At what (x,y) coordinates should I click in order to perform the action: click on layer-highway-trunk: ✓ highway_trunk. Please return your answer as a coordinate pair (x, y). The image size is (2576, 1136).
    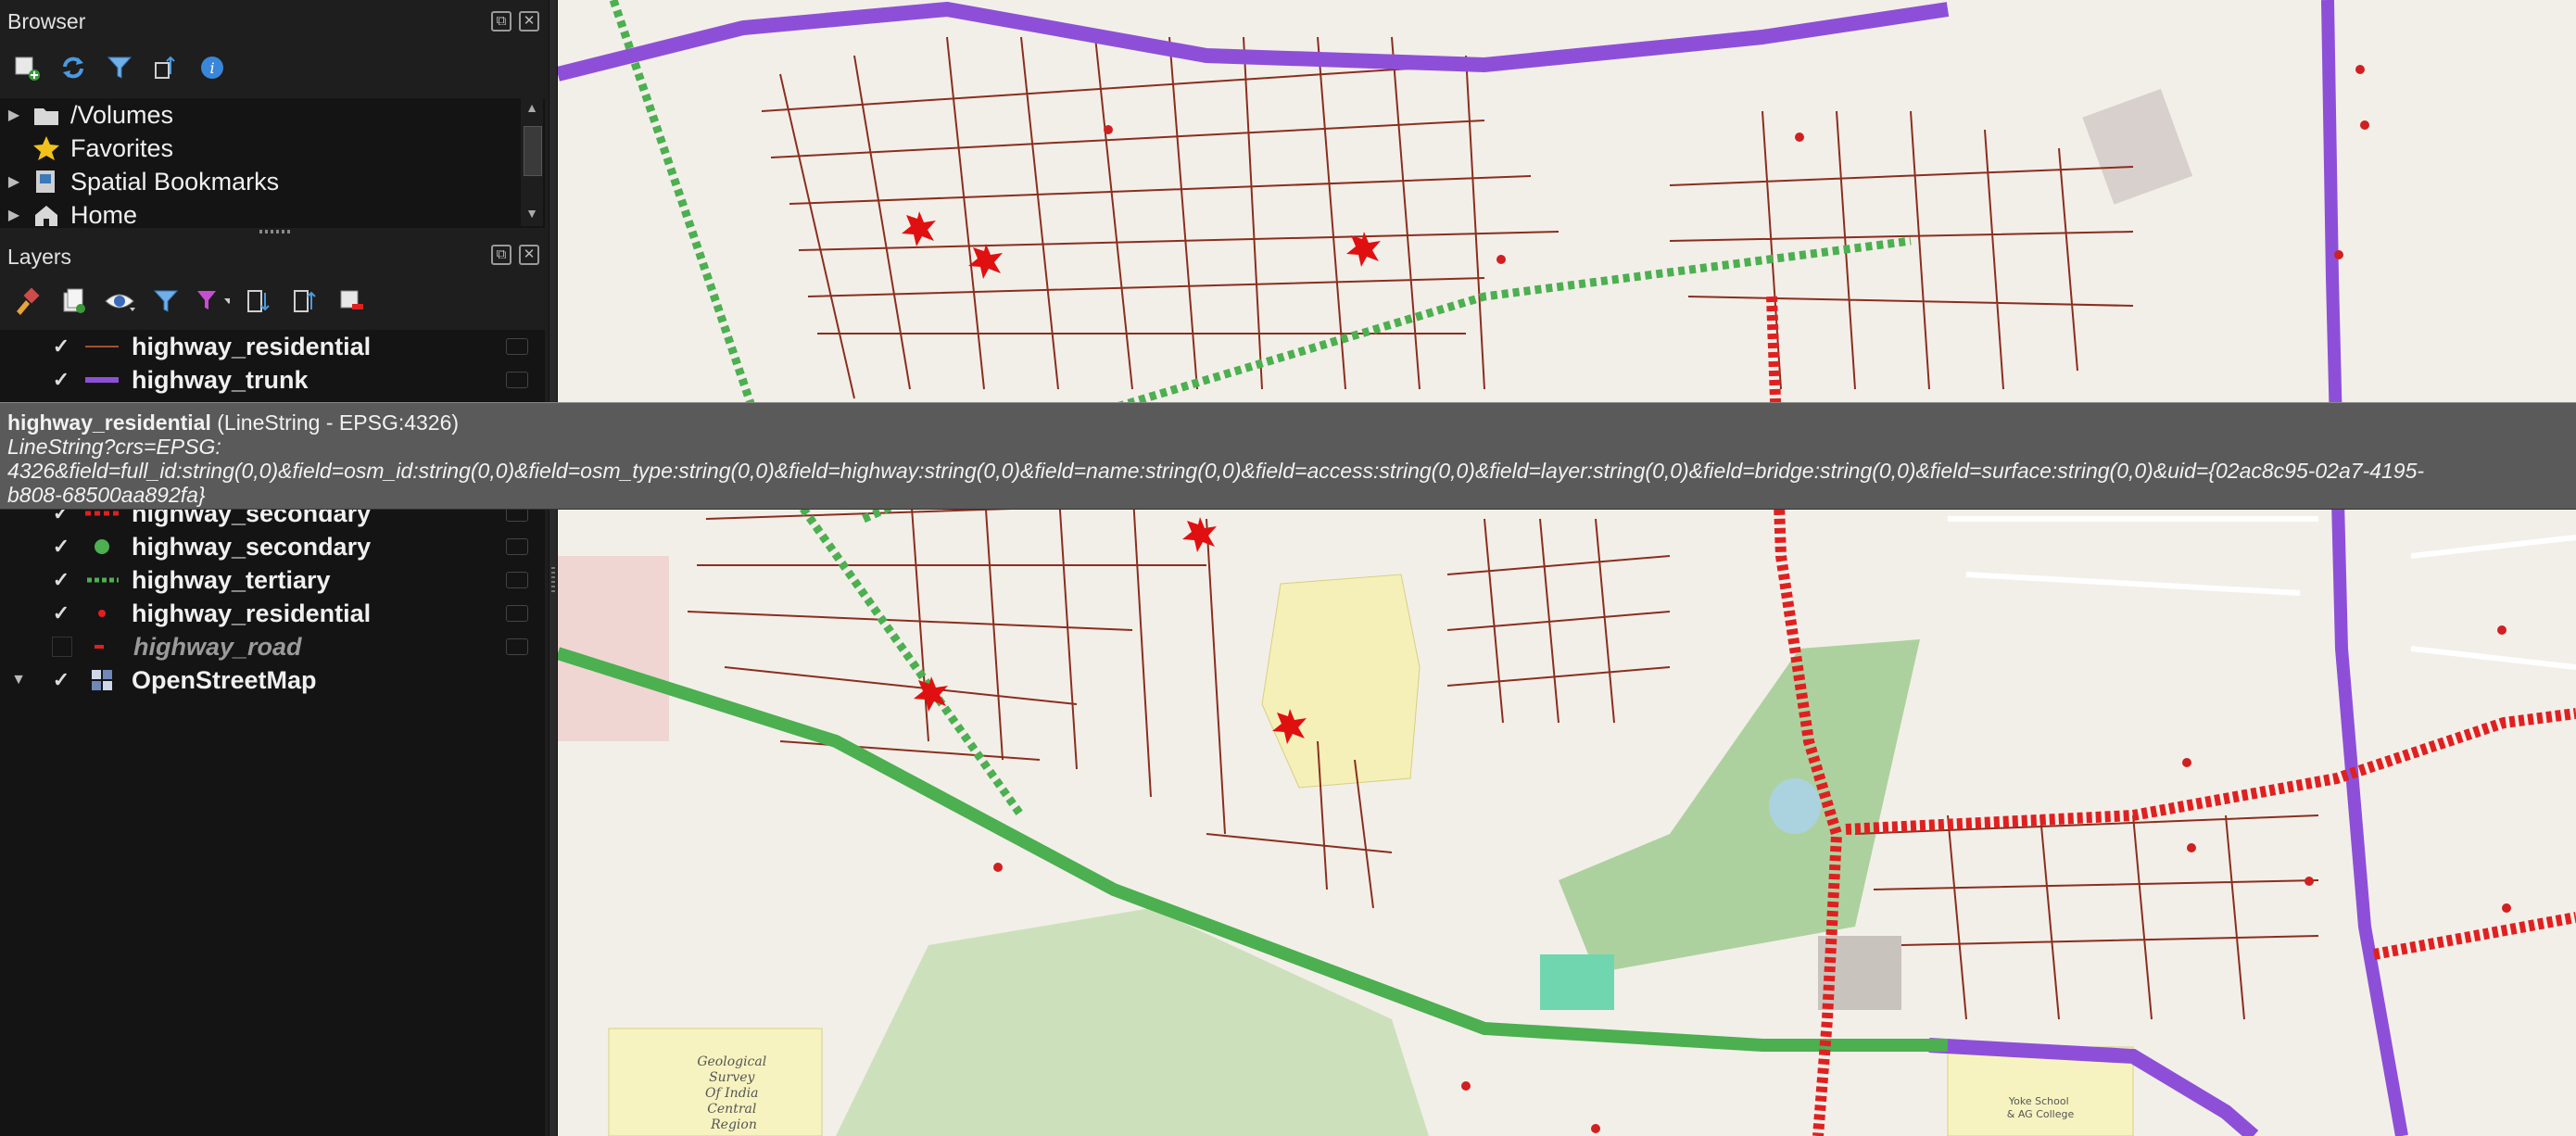
    Looking at the image, I should click on (272, 380).